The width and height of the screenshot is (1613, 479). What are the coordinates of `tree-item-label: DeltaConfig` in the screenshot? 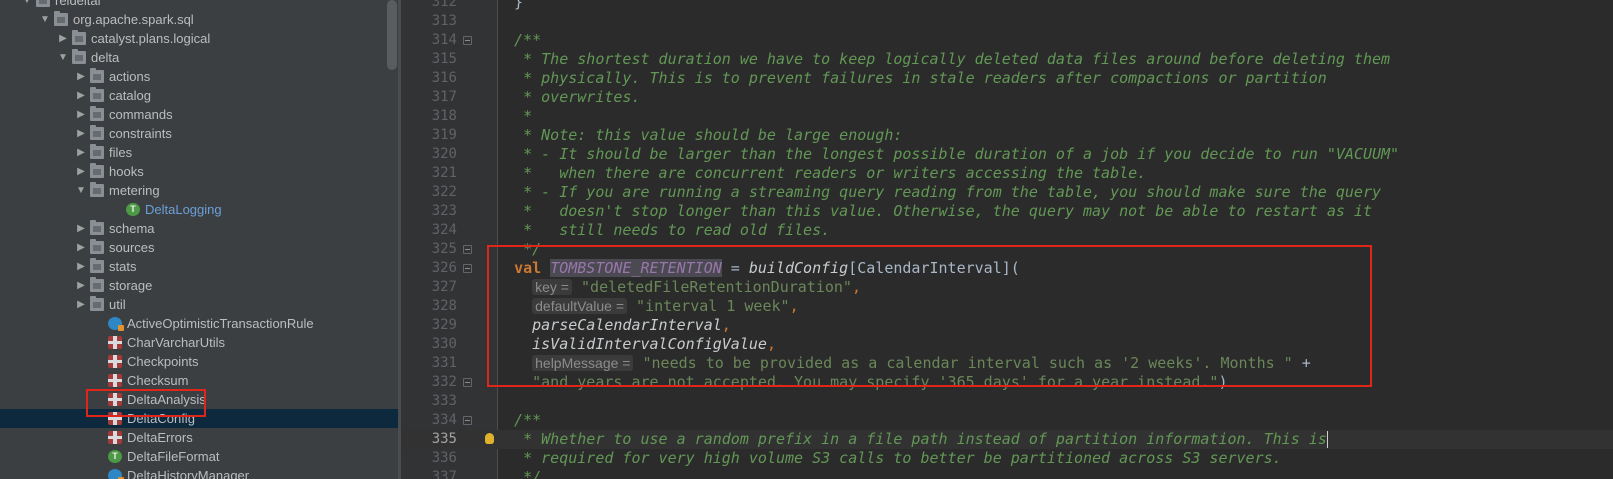 It's located at (161, 418).